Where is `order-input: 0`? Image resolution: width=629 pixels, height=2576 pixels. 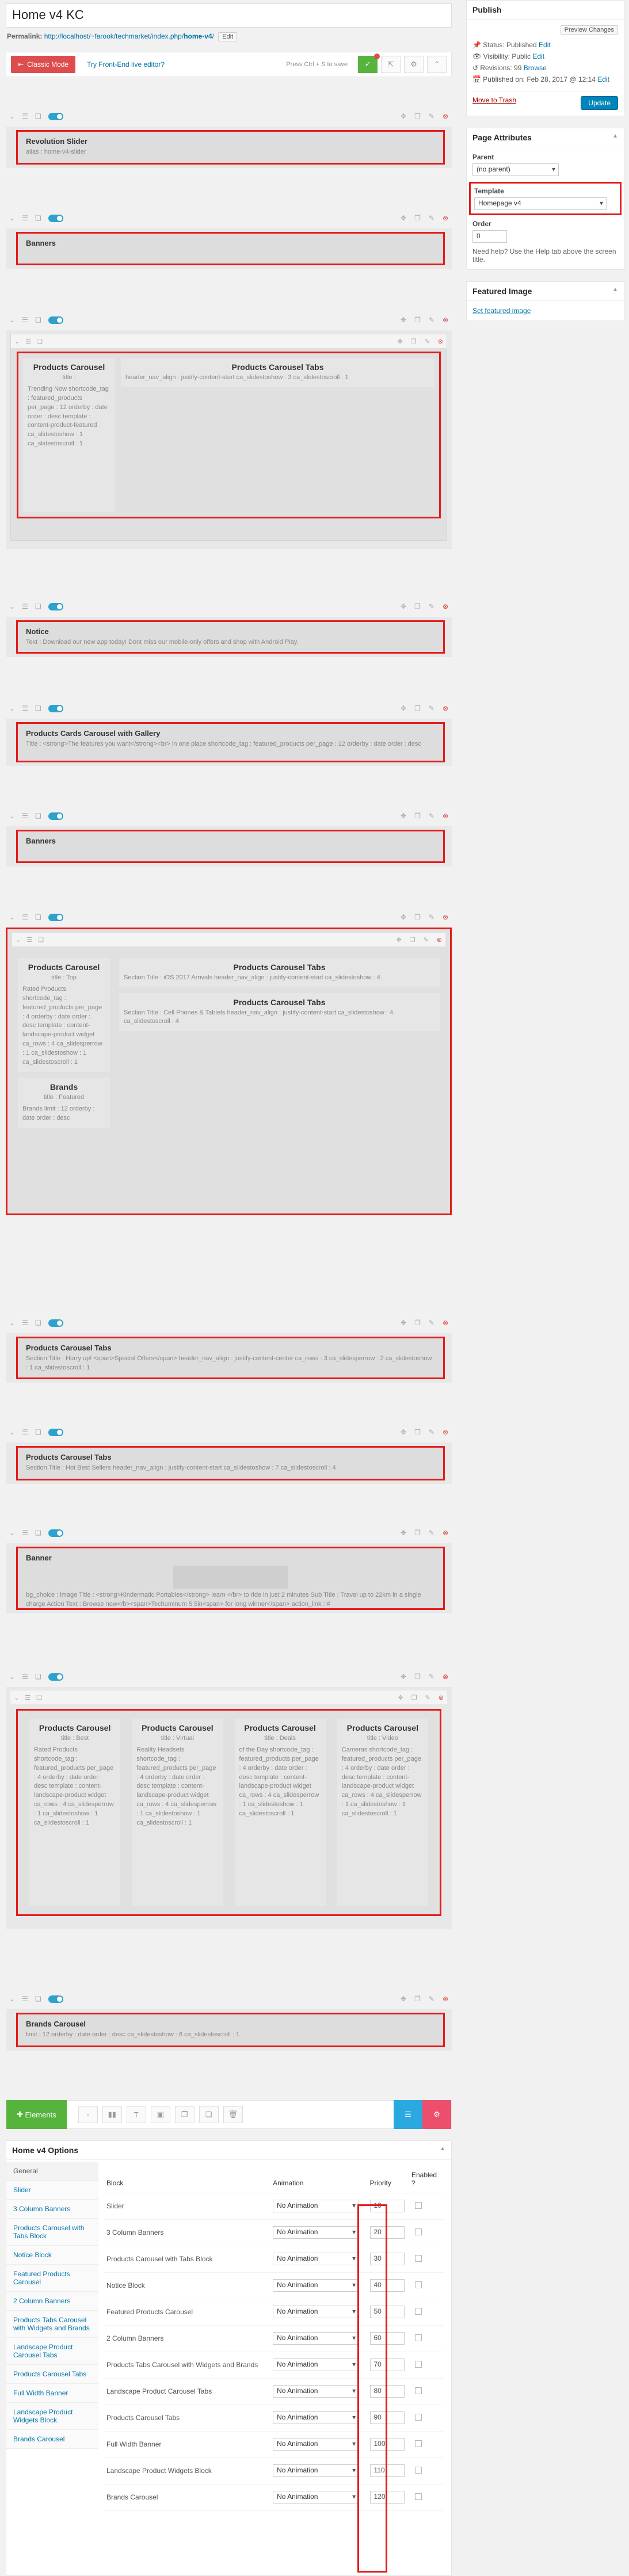
order-input: 0 is located at coordinates (489, 236).